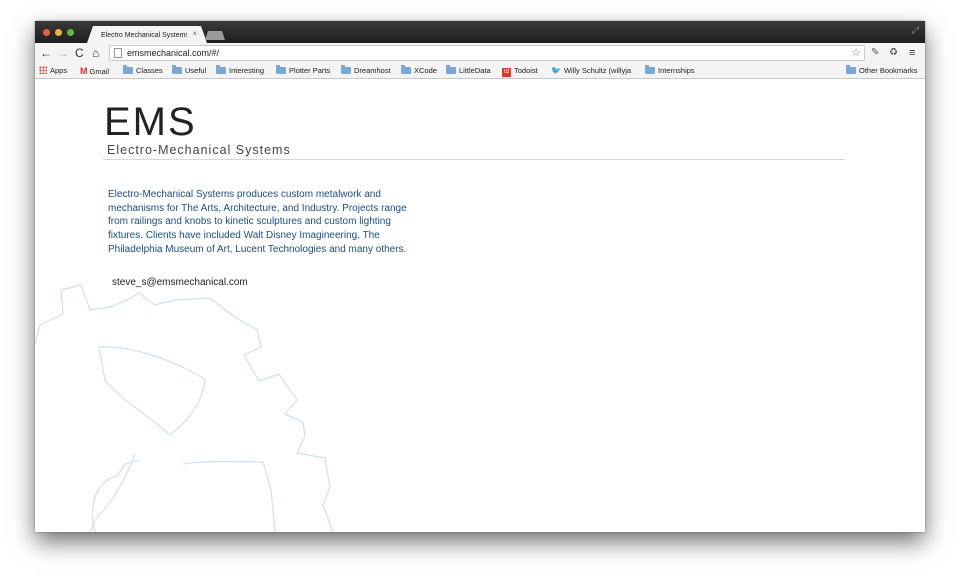  Describe the element at coordinates (194, 34) in the screenshot. I see `tab-close-icon: ×` at that location.